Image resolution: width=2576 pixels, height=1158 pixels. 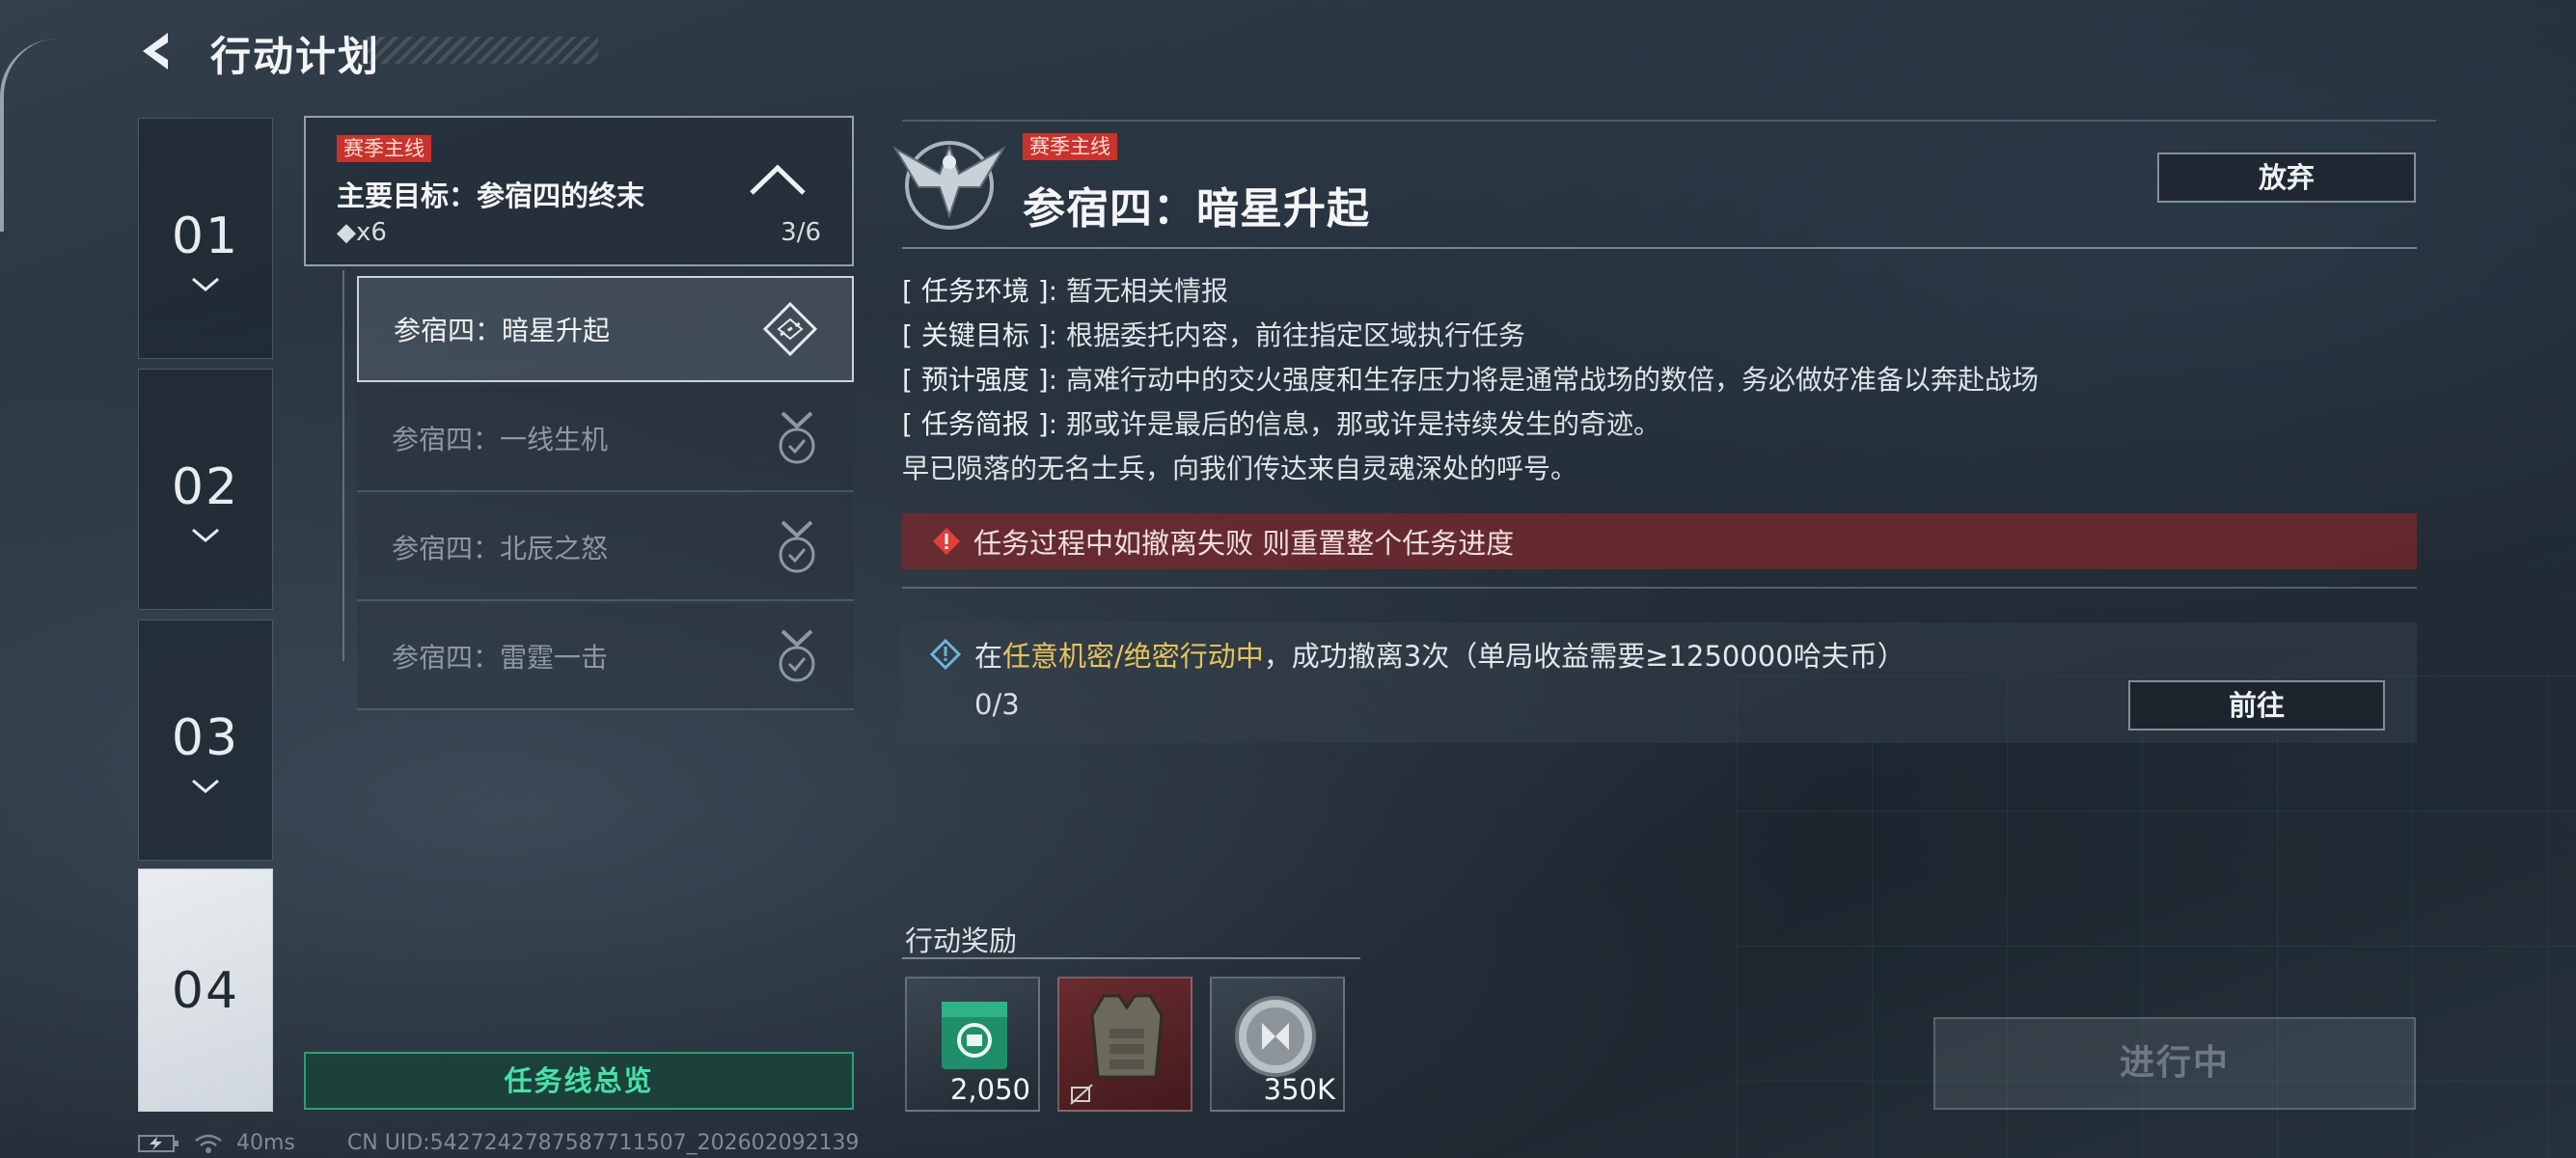 I want to click on mission-line-overview-button: 任务线总览, so click(x=579, y=1081).